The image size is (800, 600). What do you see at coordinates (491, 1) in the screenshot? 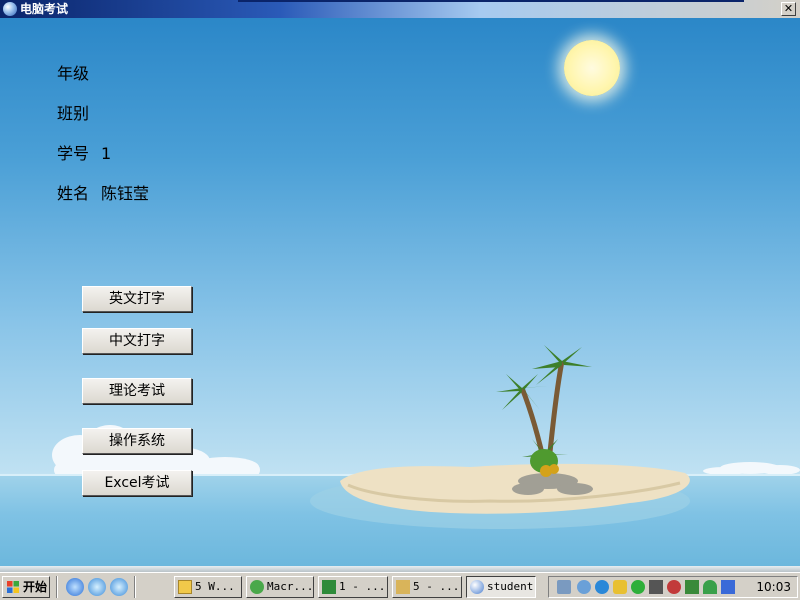
I see `title-bar-strip` at bounding box center [491, 1].